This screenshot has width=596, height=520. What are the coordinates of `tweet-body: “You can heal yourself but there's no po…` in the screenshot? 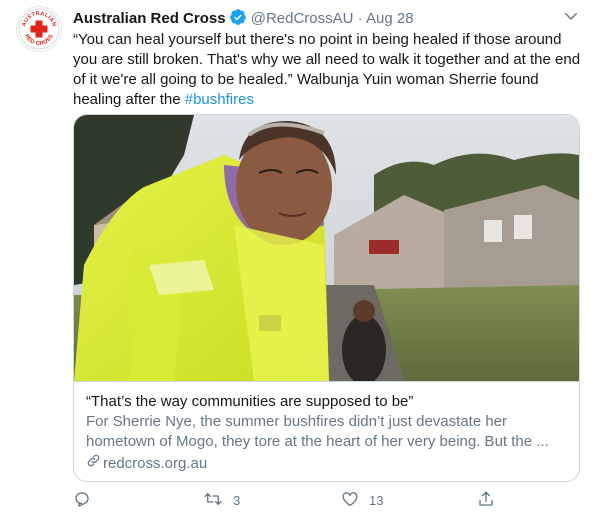 It's located at (327, 69).